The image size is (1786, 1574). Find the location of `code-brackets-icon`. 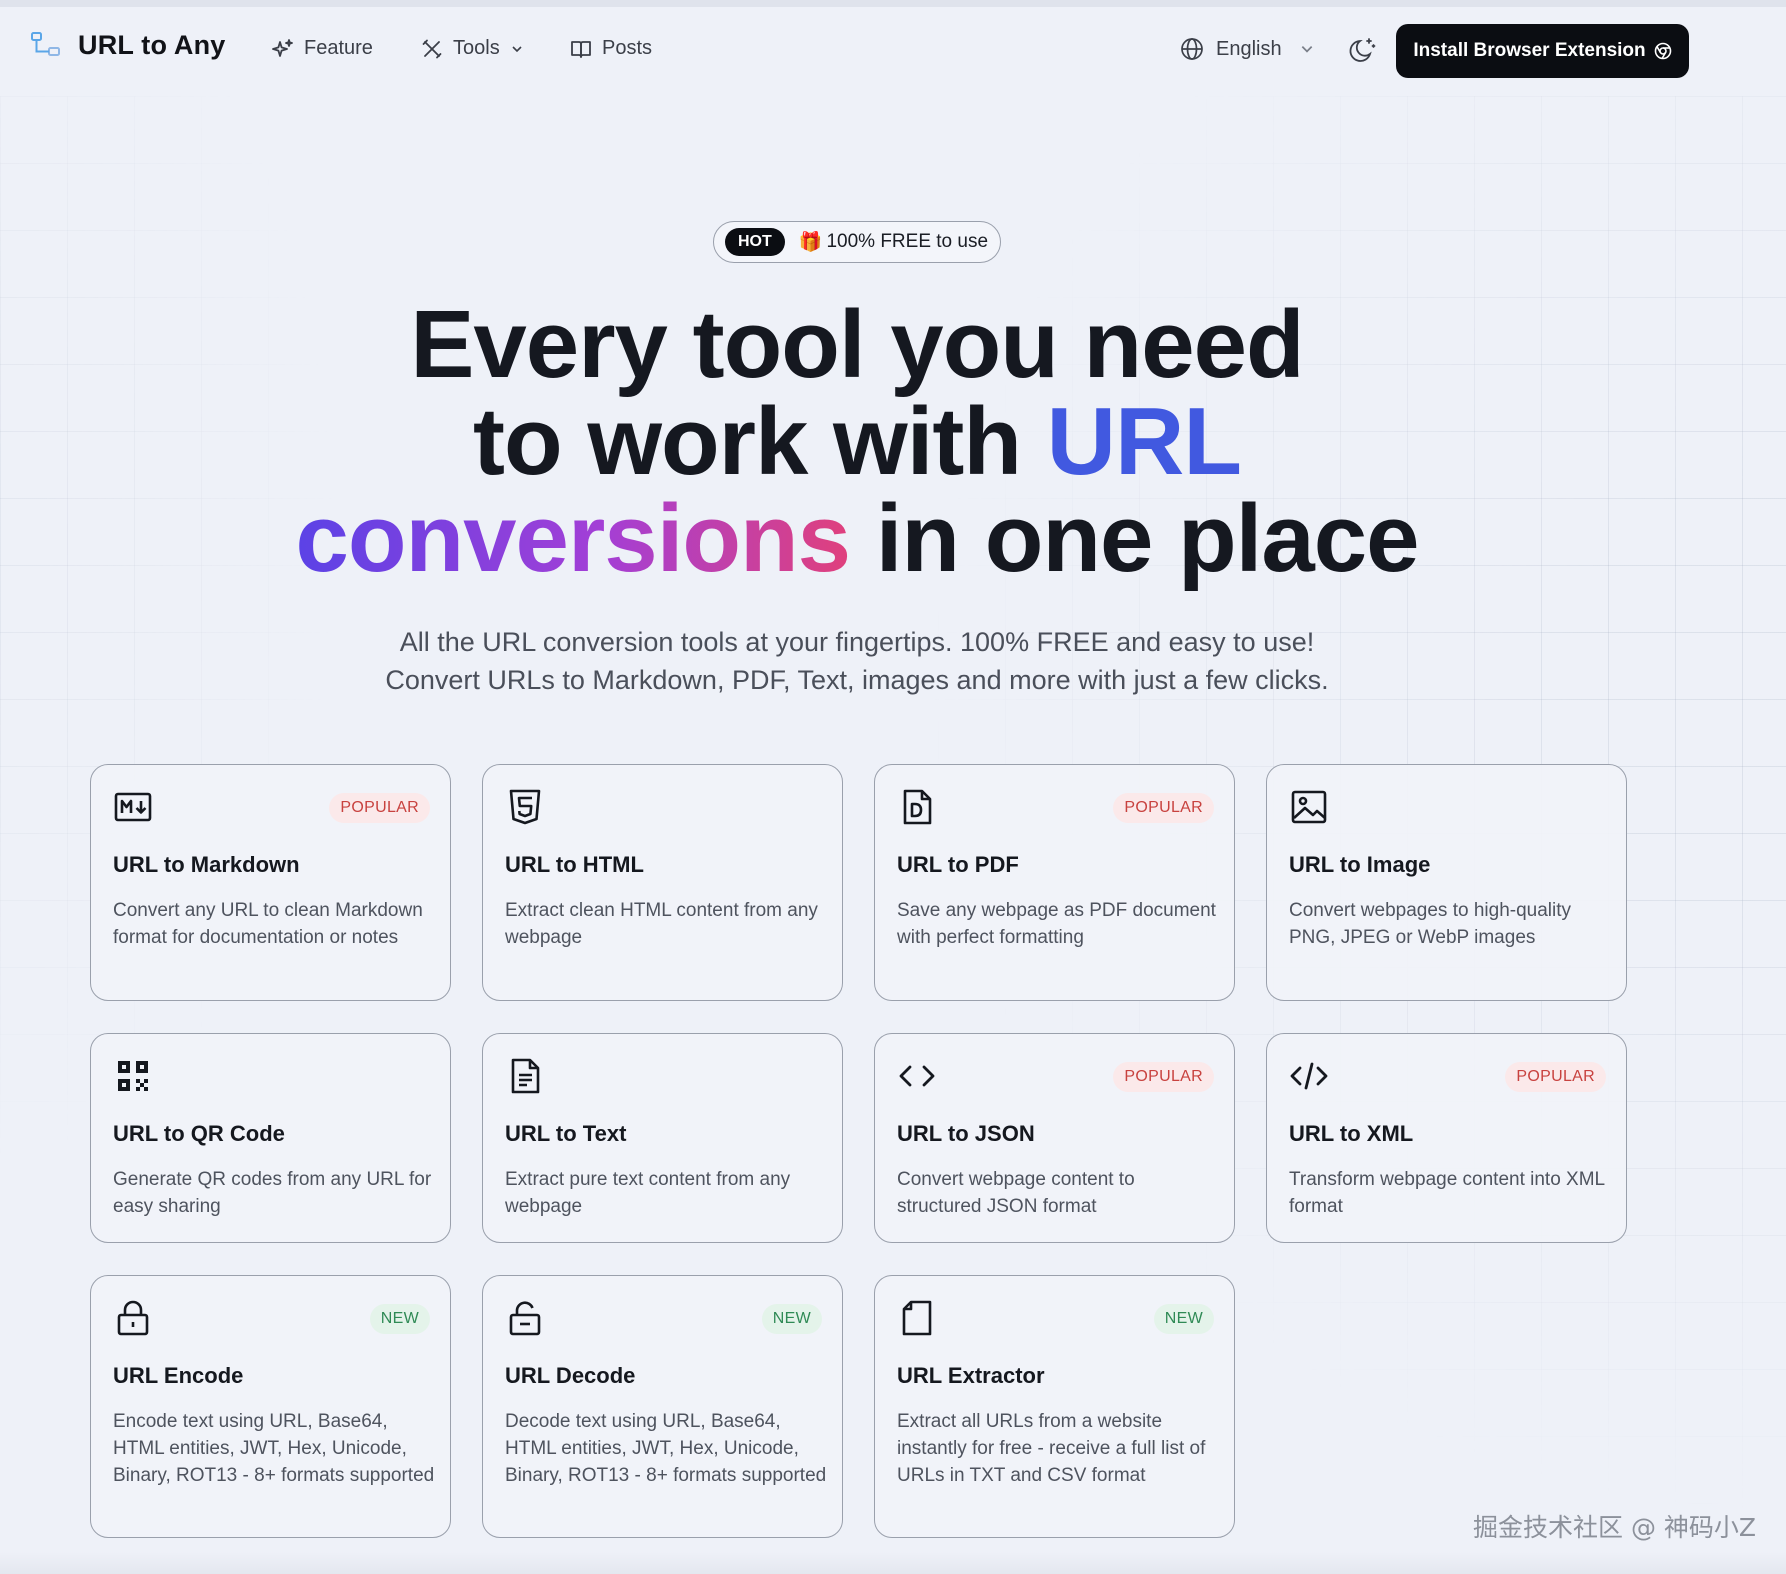

code-brackets-icon is located at coordinates (917, 1076).